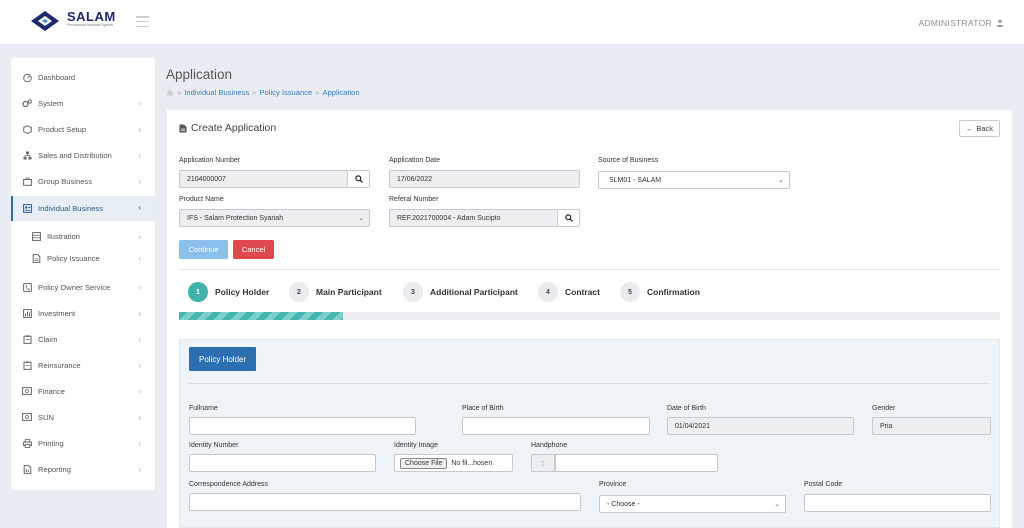 The width and height of the screenshot is (1024, 528). What do you see at coordinates (484, 179) in the screenshot?
I see `application-date-field: 17/06/2022` at bounding box center [484, 179].